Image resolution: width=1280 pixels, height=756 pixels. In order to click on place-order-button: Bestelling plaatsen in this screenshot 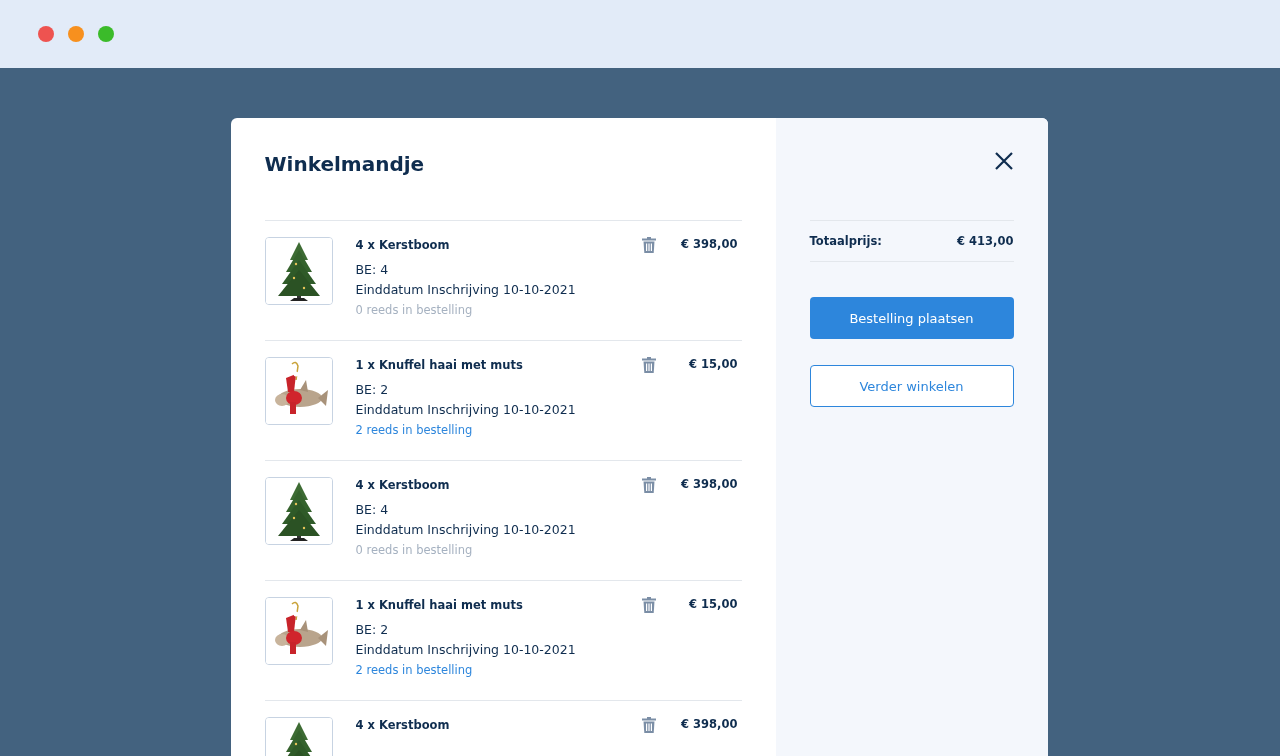, I will do `click(911, 318)`.